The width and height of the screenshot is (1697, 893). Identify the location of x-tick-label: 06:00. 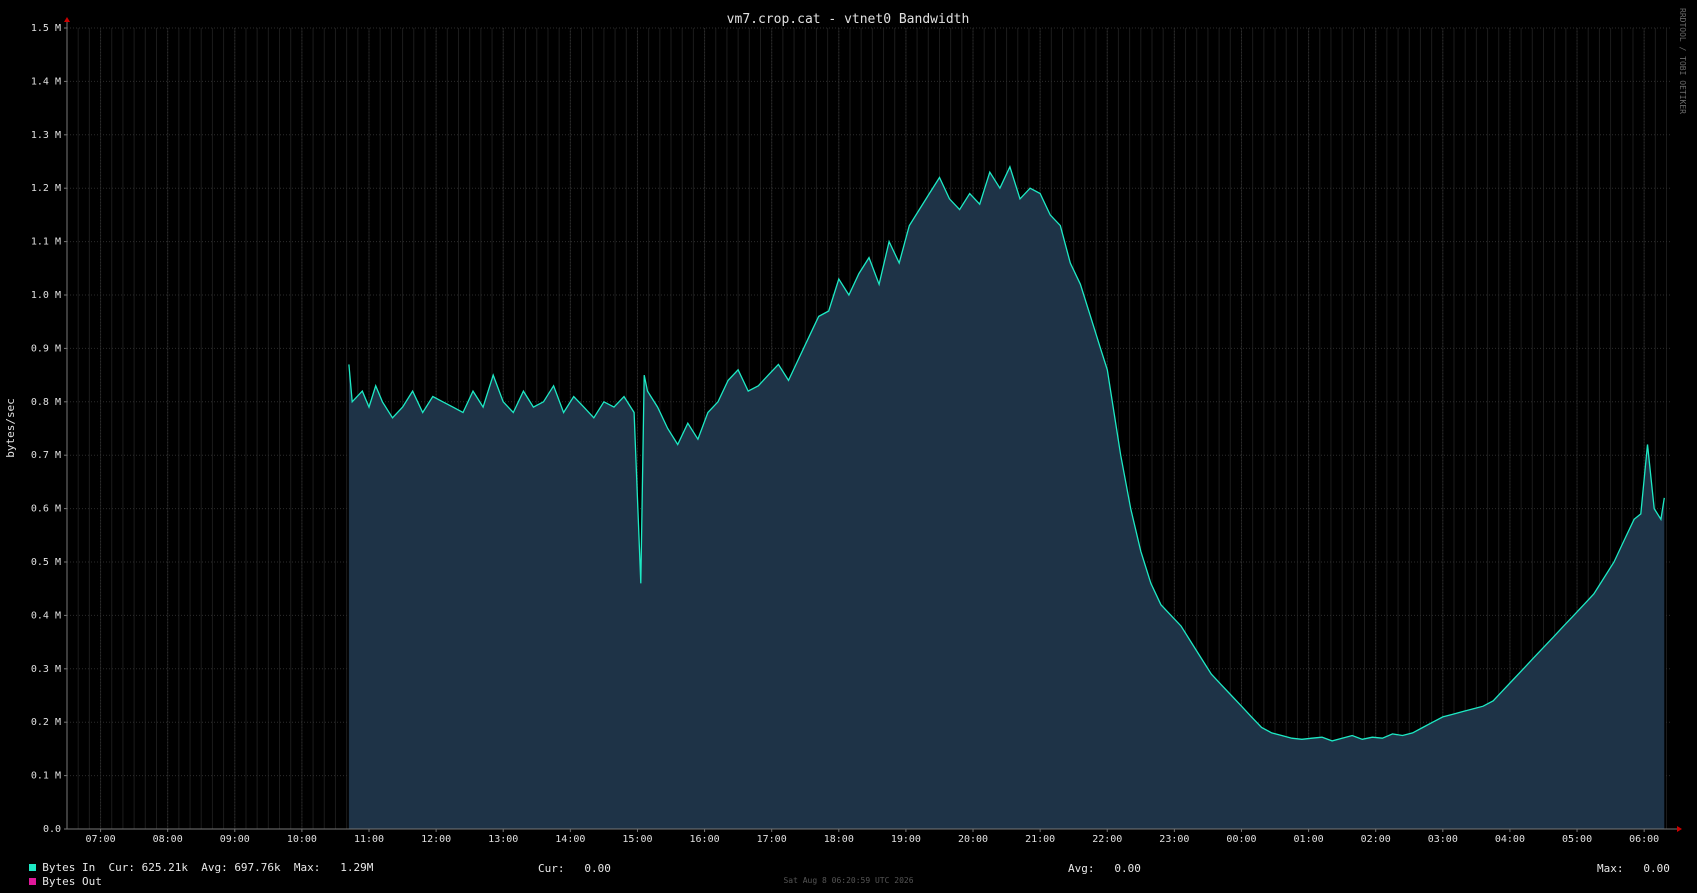
(1644, 839).